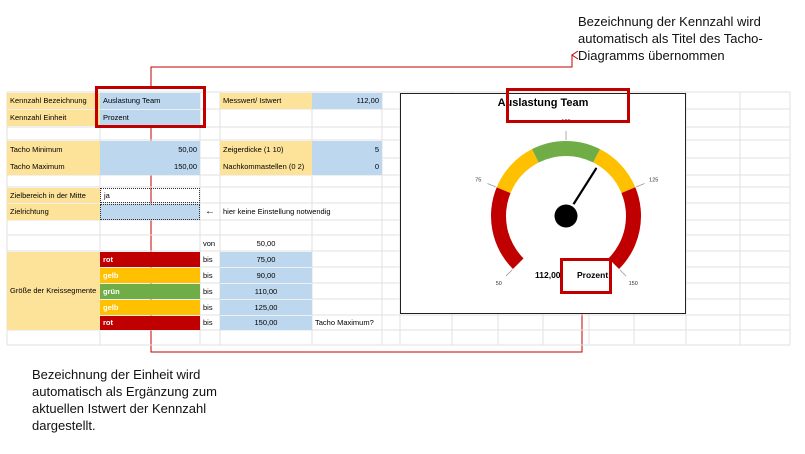  What do you see at coordinates (583, 189) in the screenshot?
I see `gauge-needle` at bounding box center [583, 189].